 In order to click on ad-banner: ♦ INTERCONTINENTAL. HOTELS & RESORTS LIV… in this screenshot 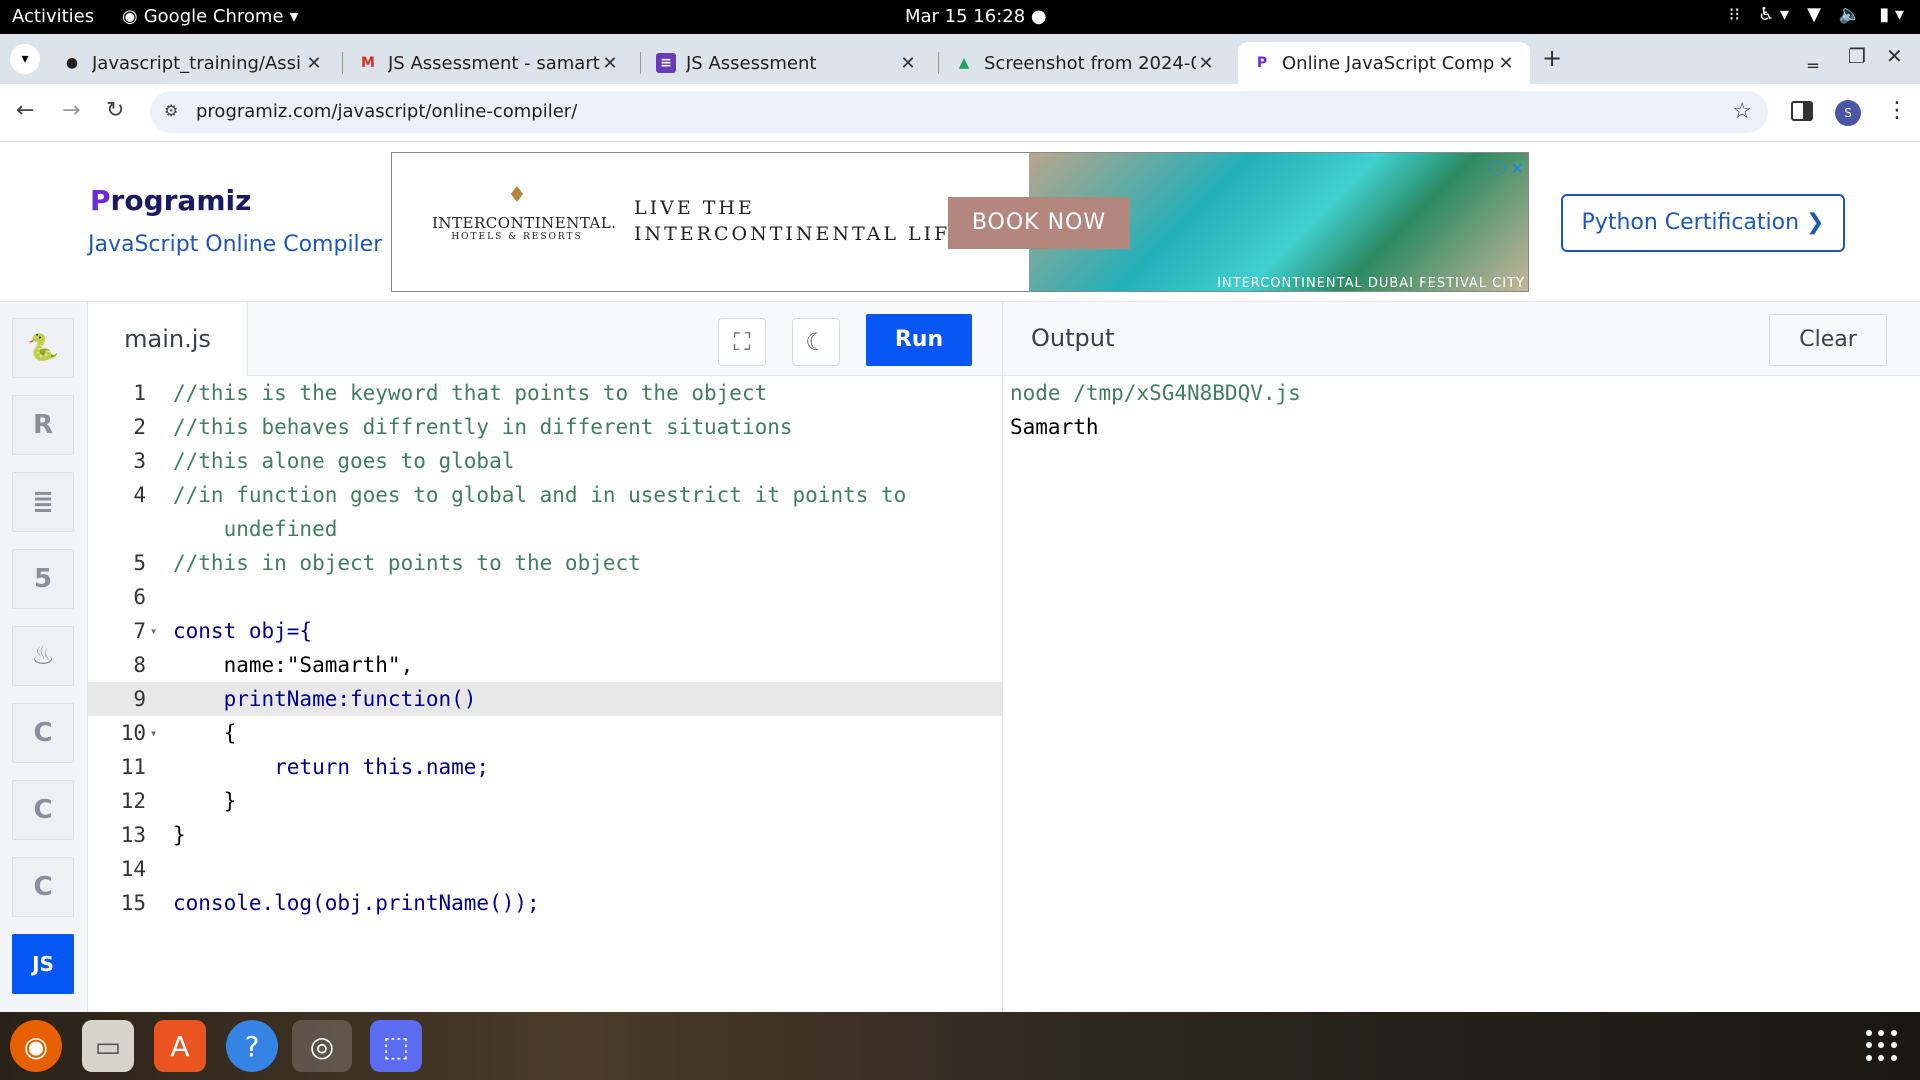, I will do `click(960, 222)`.